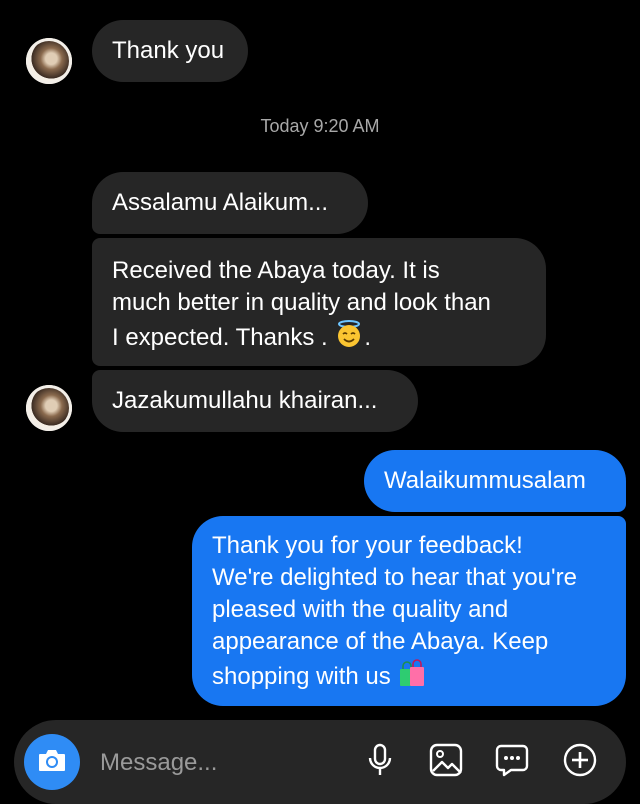  What do you see at coordinates (301, 302) in the screenshot?
I see `message-line: much better in quality and look than` at bounding box center [301, 302].